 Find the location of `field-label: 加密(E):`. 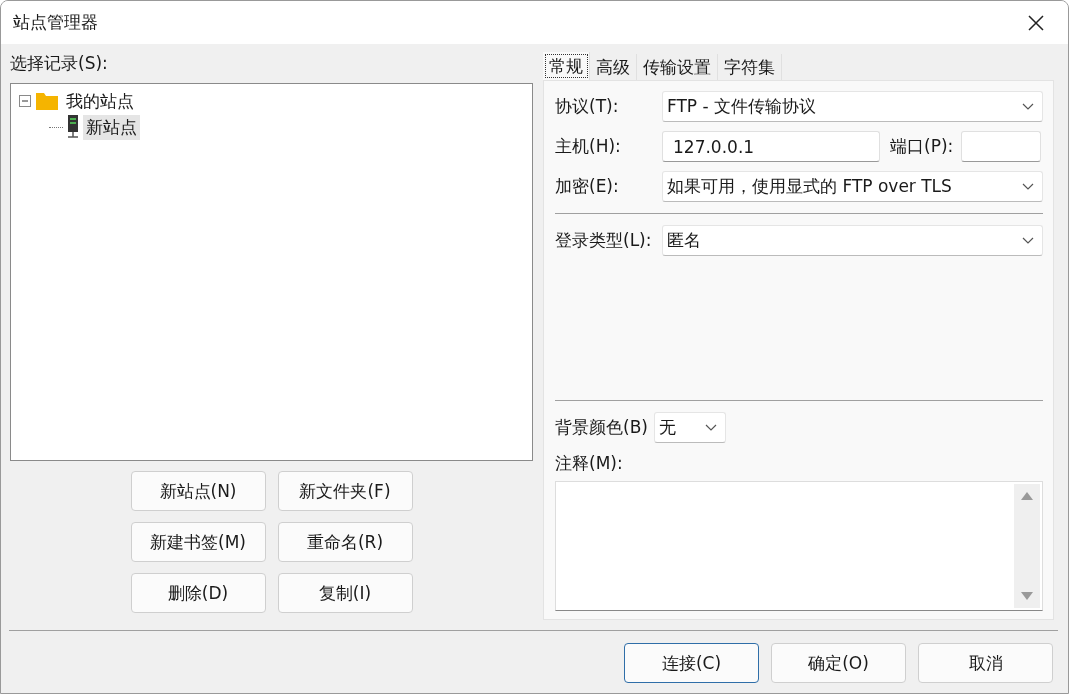

field-label: 加密(E): is located at coordinates (587, 186).